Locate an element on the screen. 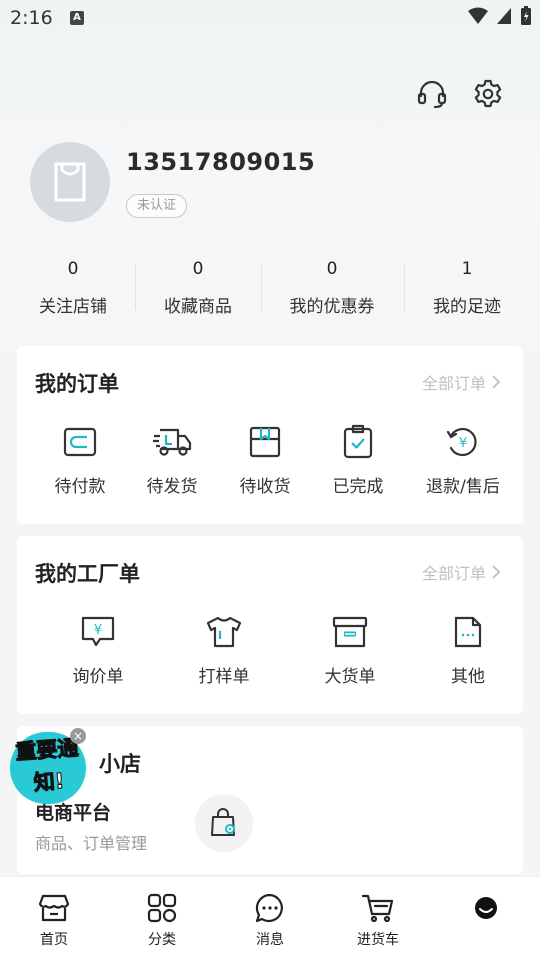  grid-label: 打样单 is located at coordinates (224, 677).